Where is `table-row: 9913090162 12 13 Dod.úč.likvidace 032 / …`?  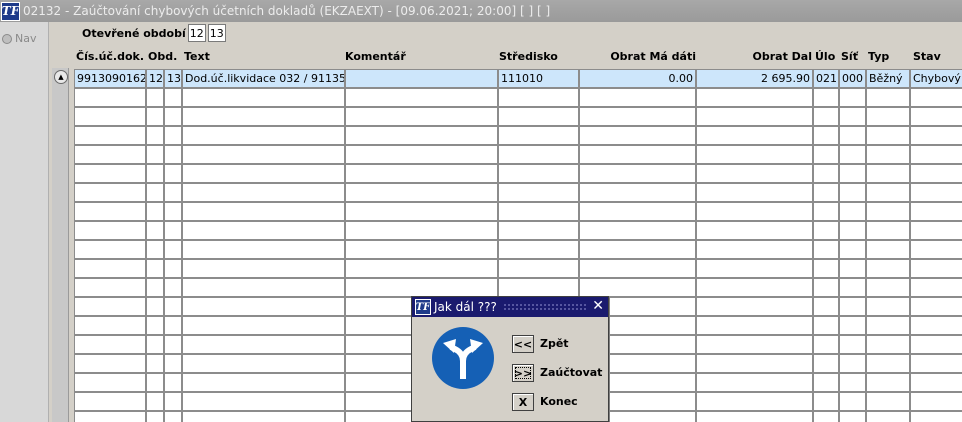 table-row: 9913090162 12 13 Dod.úč.likvidace 032 / … is located at coordinates (518, 78).